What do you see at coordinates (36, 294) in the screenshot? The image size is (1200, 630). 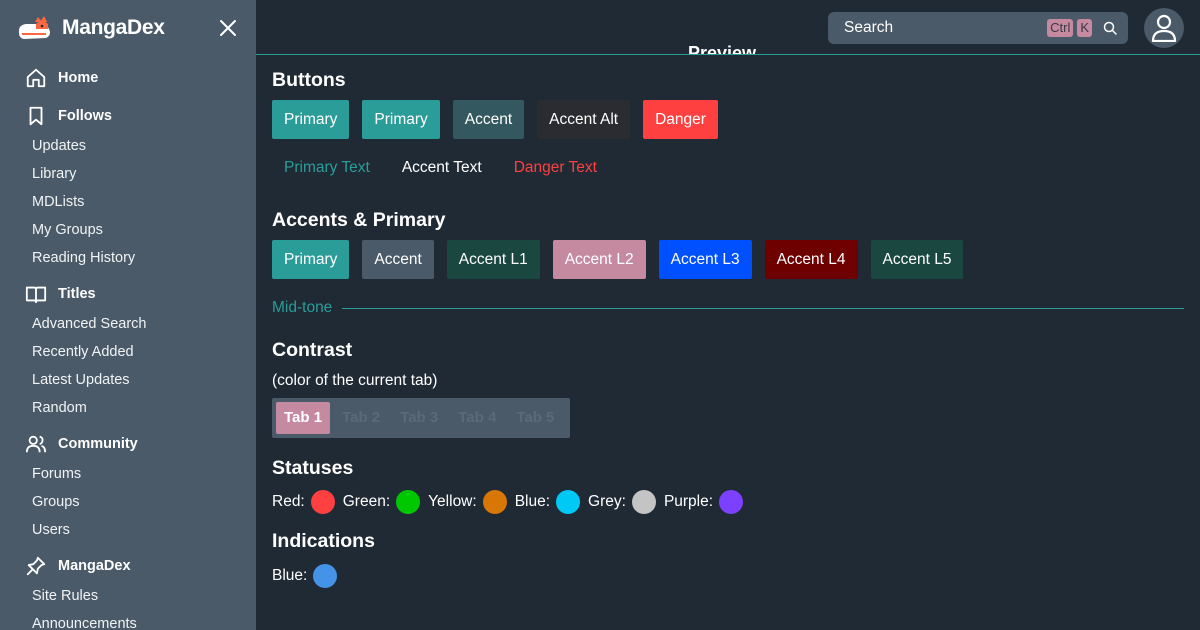 I see `book-open-icon` at bounding box center [36, 294].